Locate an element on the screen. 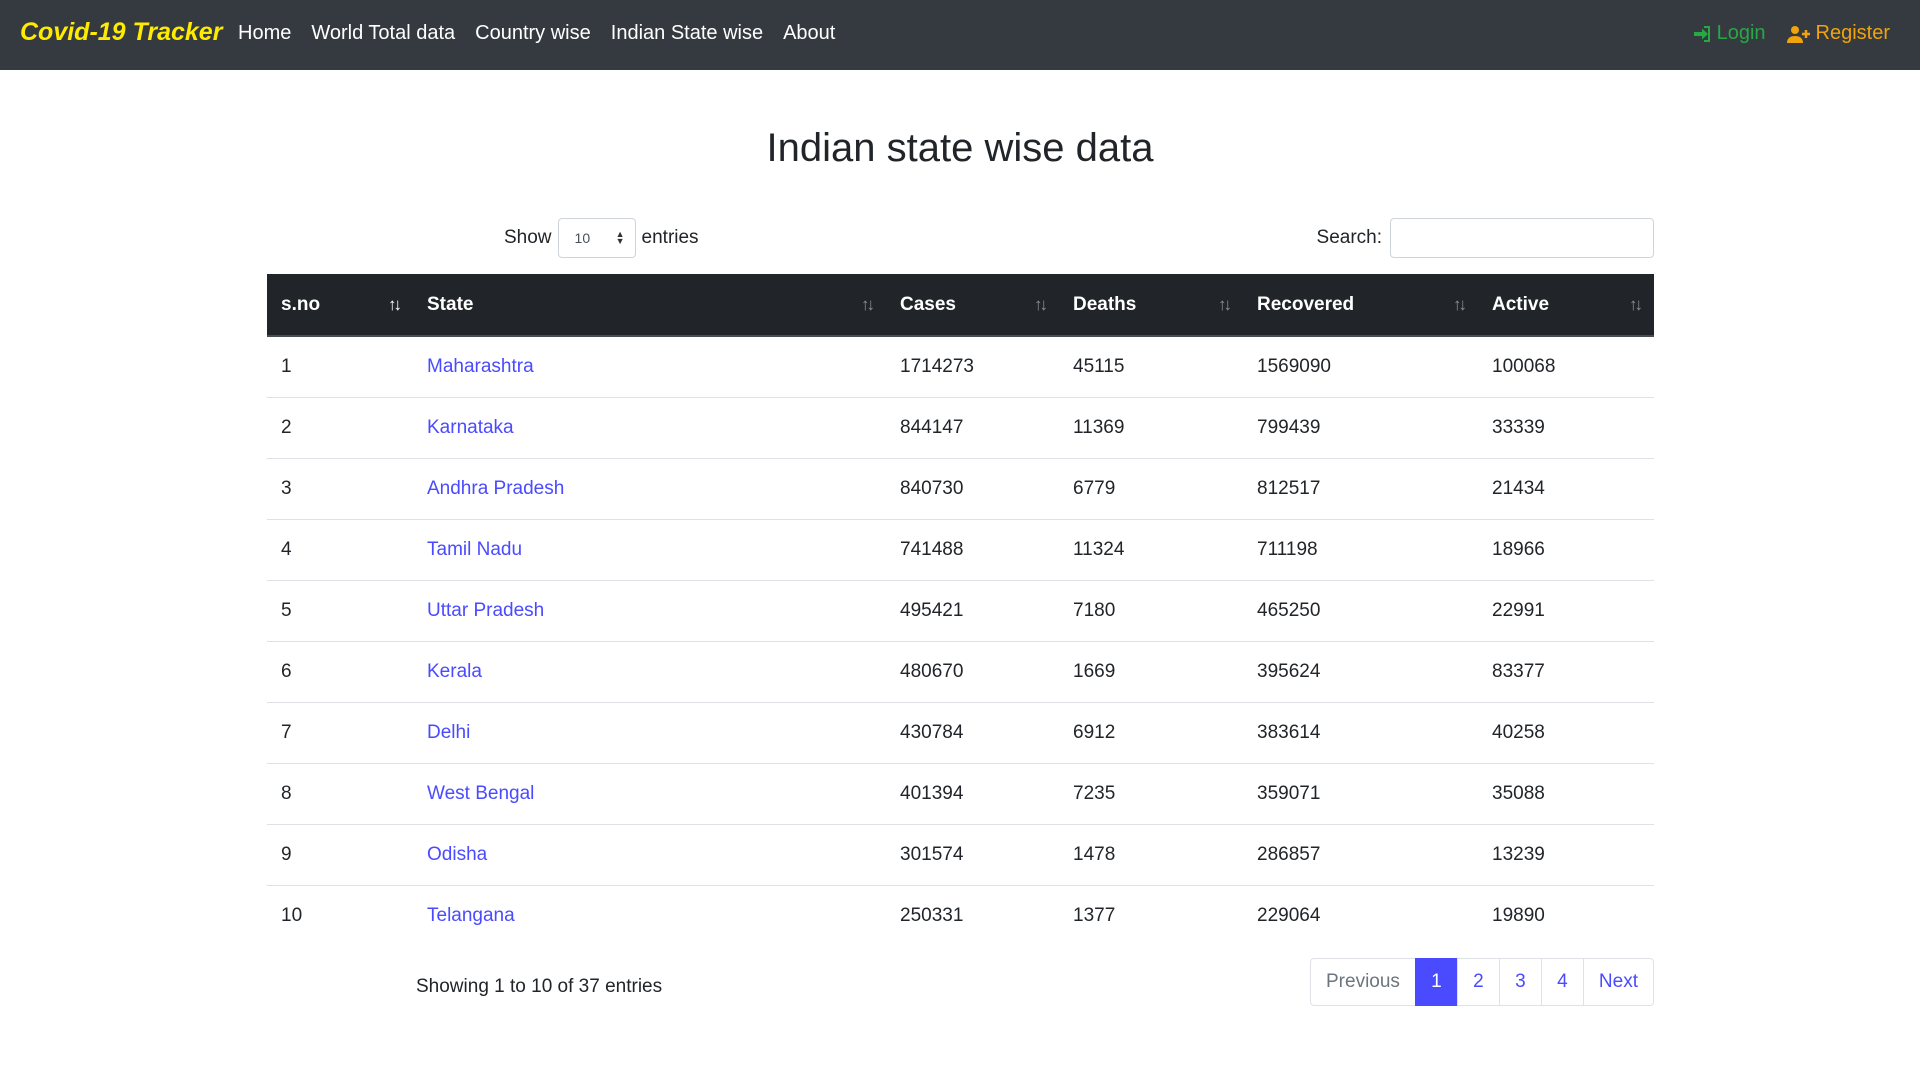 This screenshot has width=1920, height=1080. cell-recovered: 359071 is located at coordinates (1360, 793).